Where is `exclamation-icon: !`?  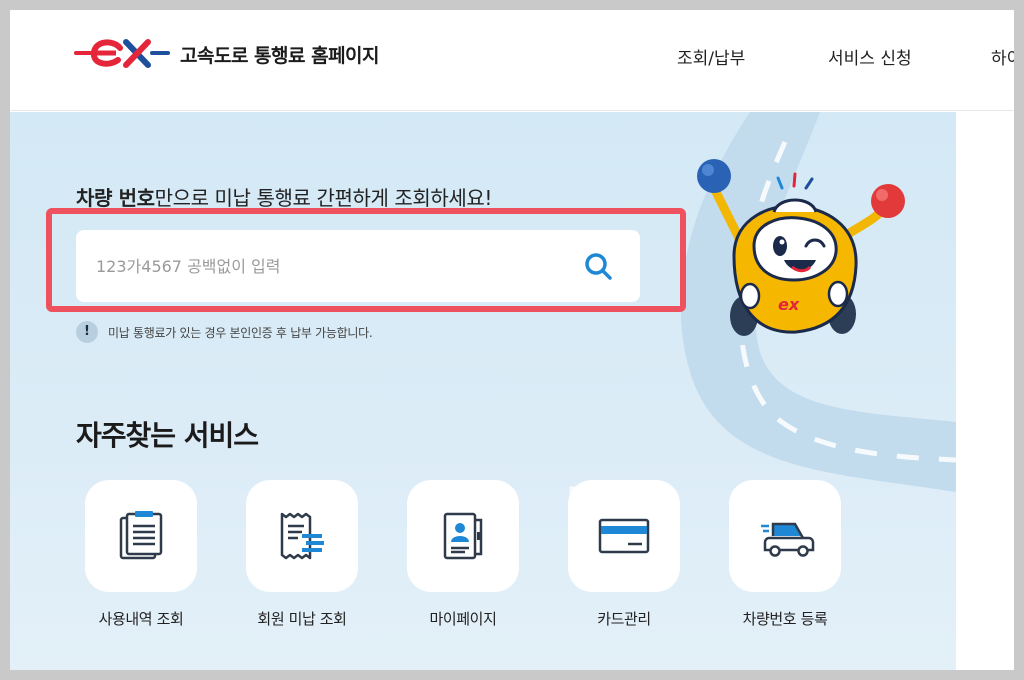
exclamation-icon: ! is located at coordinates (87, 332).